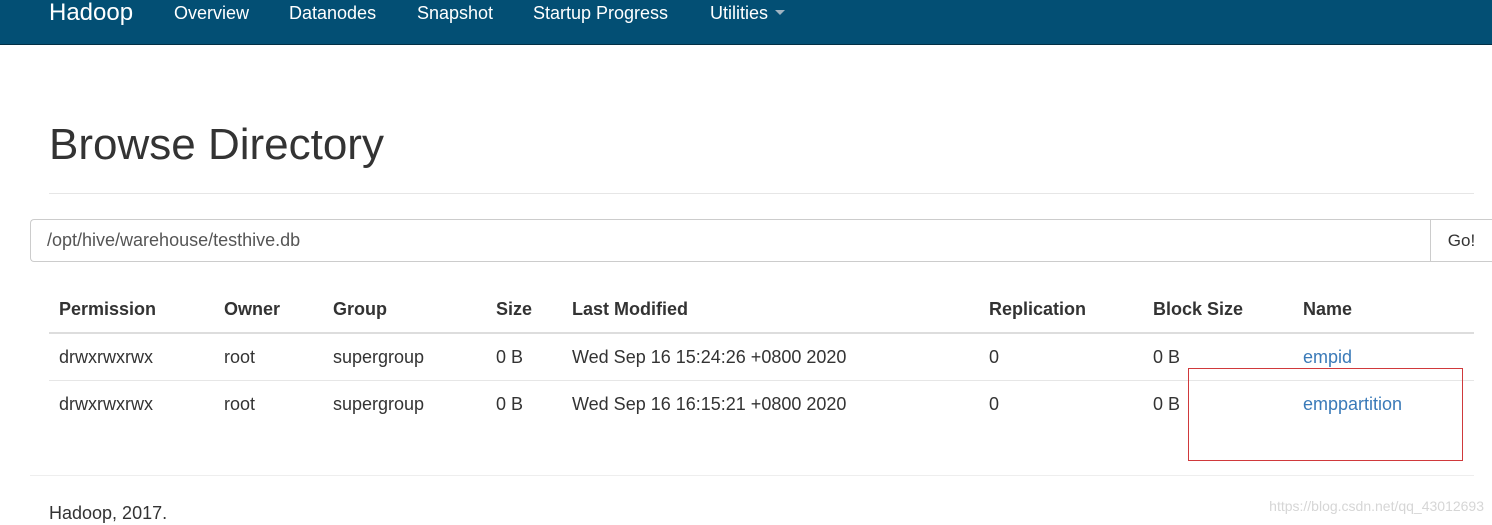 This screenshot has height=525, width=1492. I want to click on column-header-group: Group, so click(404, 310).